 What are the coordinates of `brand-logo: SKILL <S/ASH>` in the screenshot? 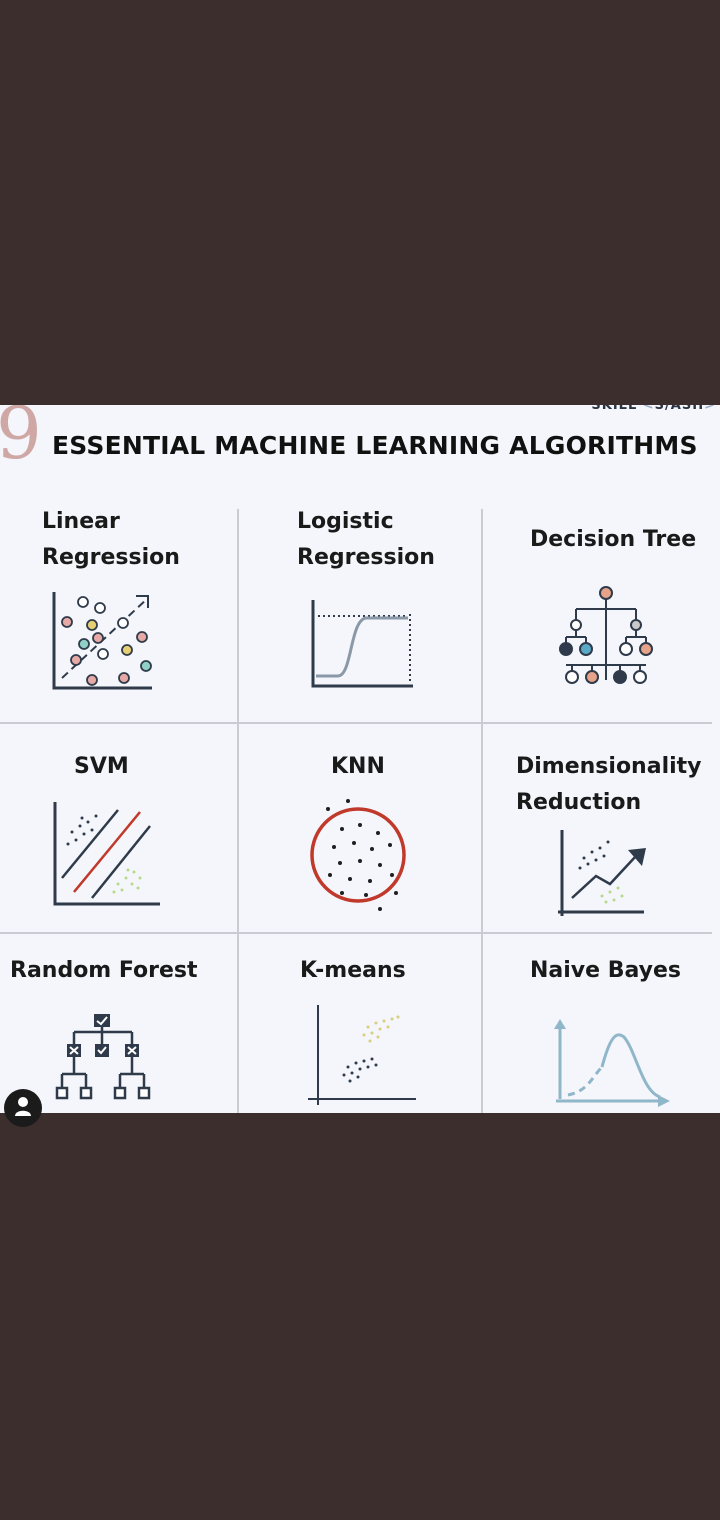 It's located at (653, 409).